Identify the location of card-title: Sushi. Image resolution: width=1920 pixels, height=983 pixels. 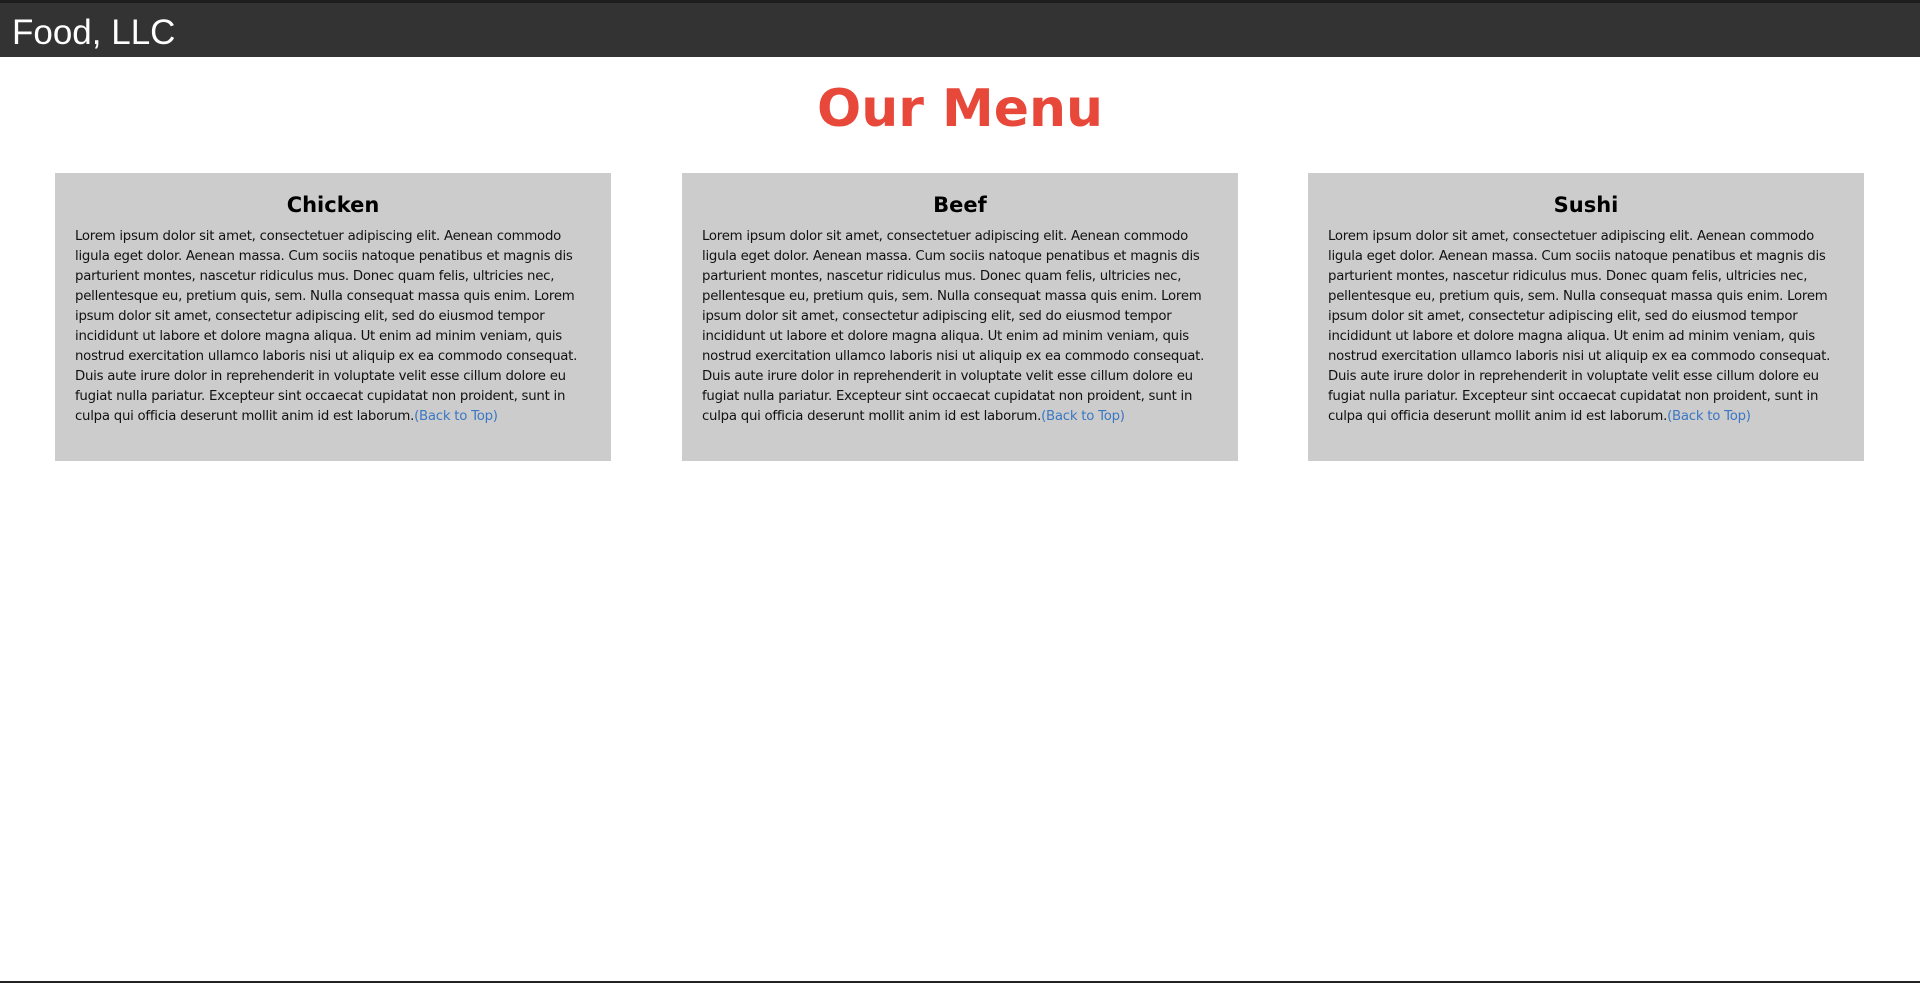
(1586, 205).